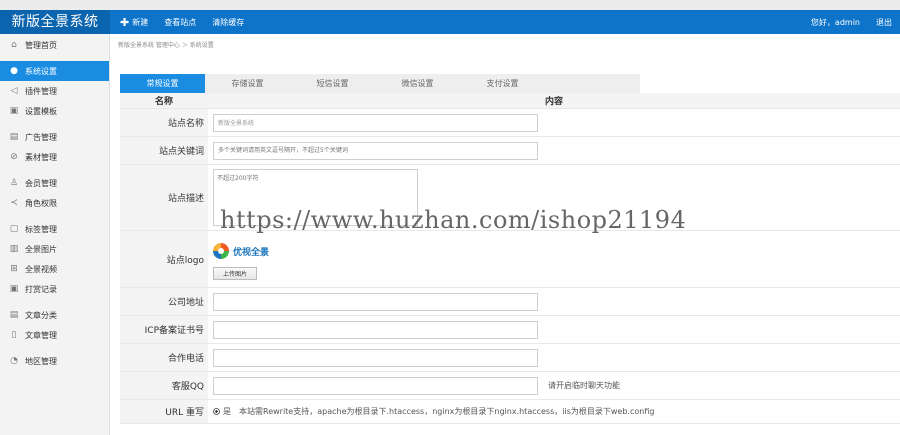 This screenshot has height=435, width=900. Describe the element at coordinates (884, 22) in the screenshot. I see `logout-link: 退出` at that location.